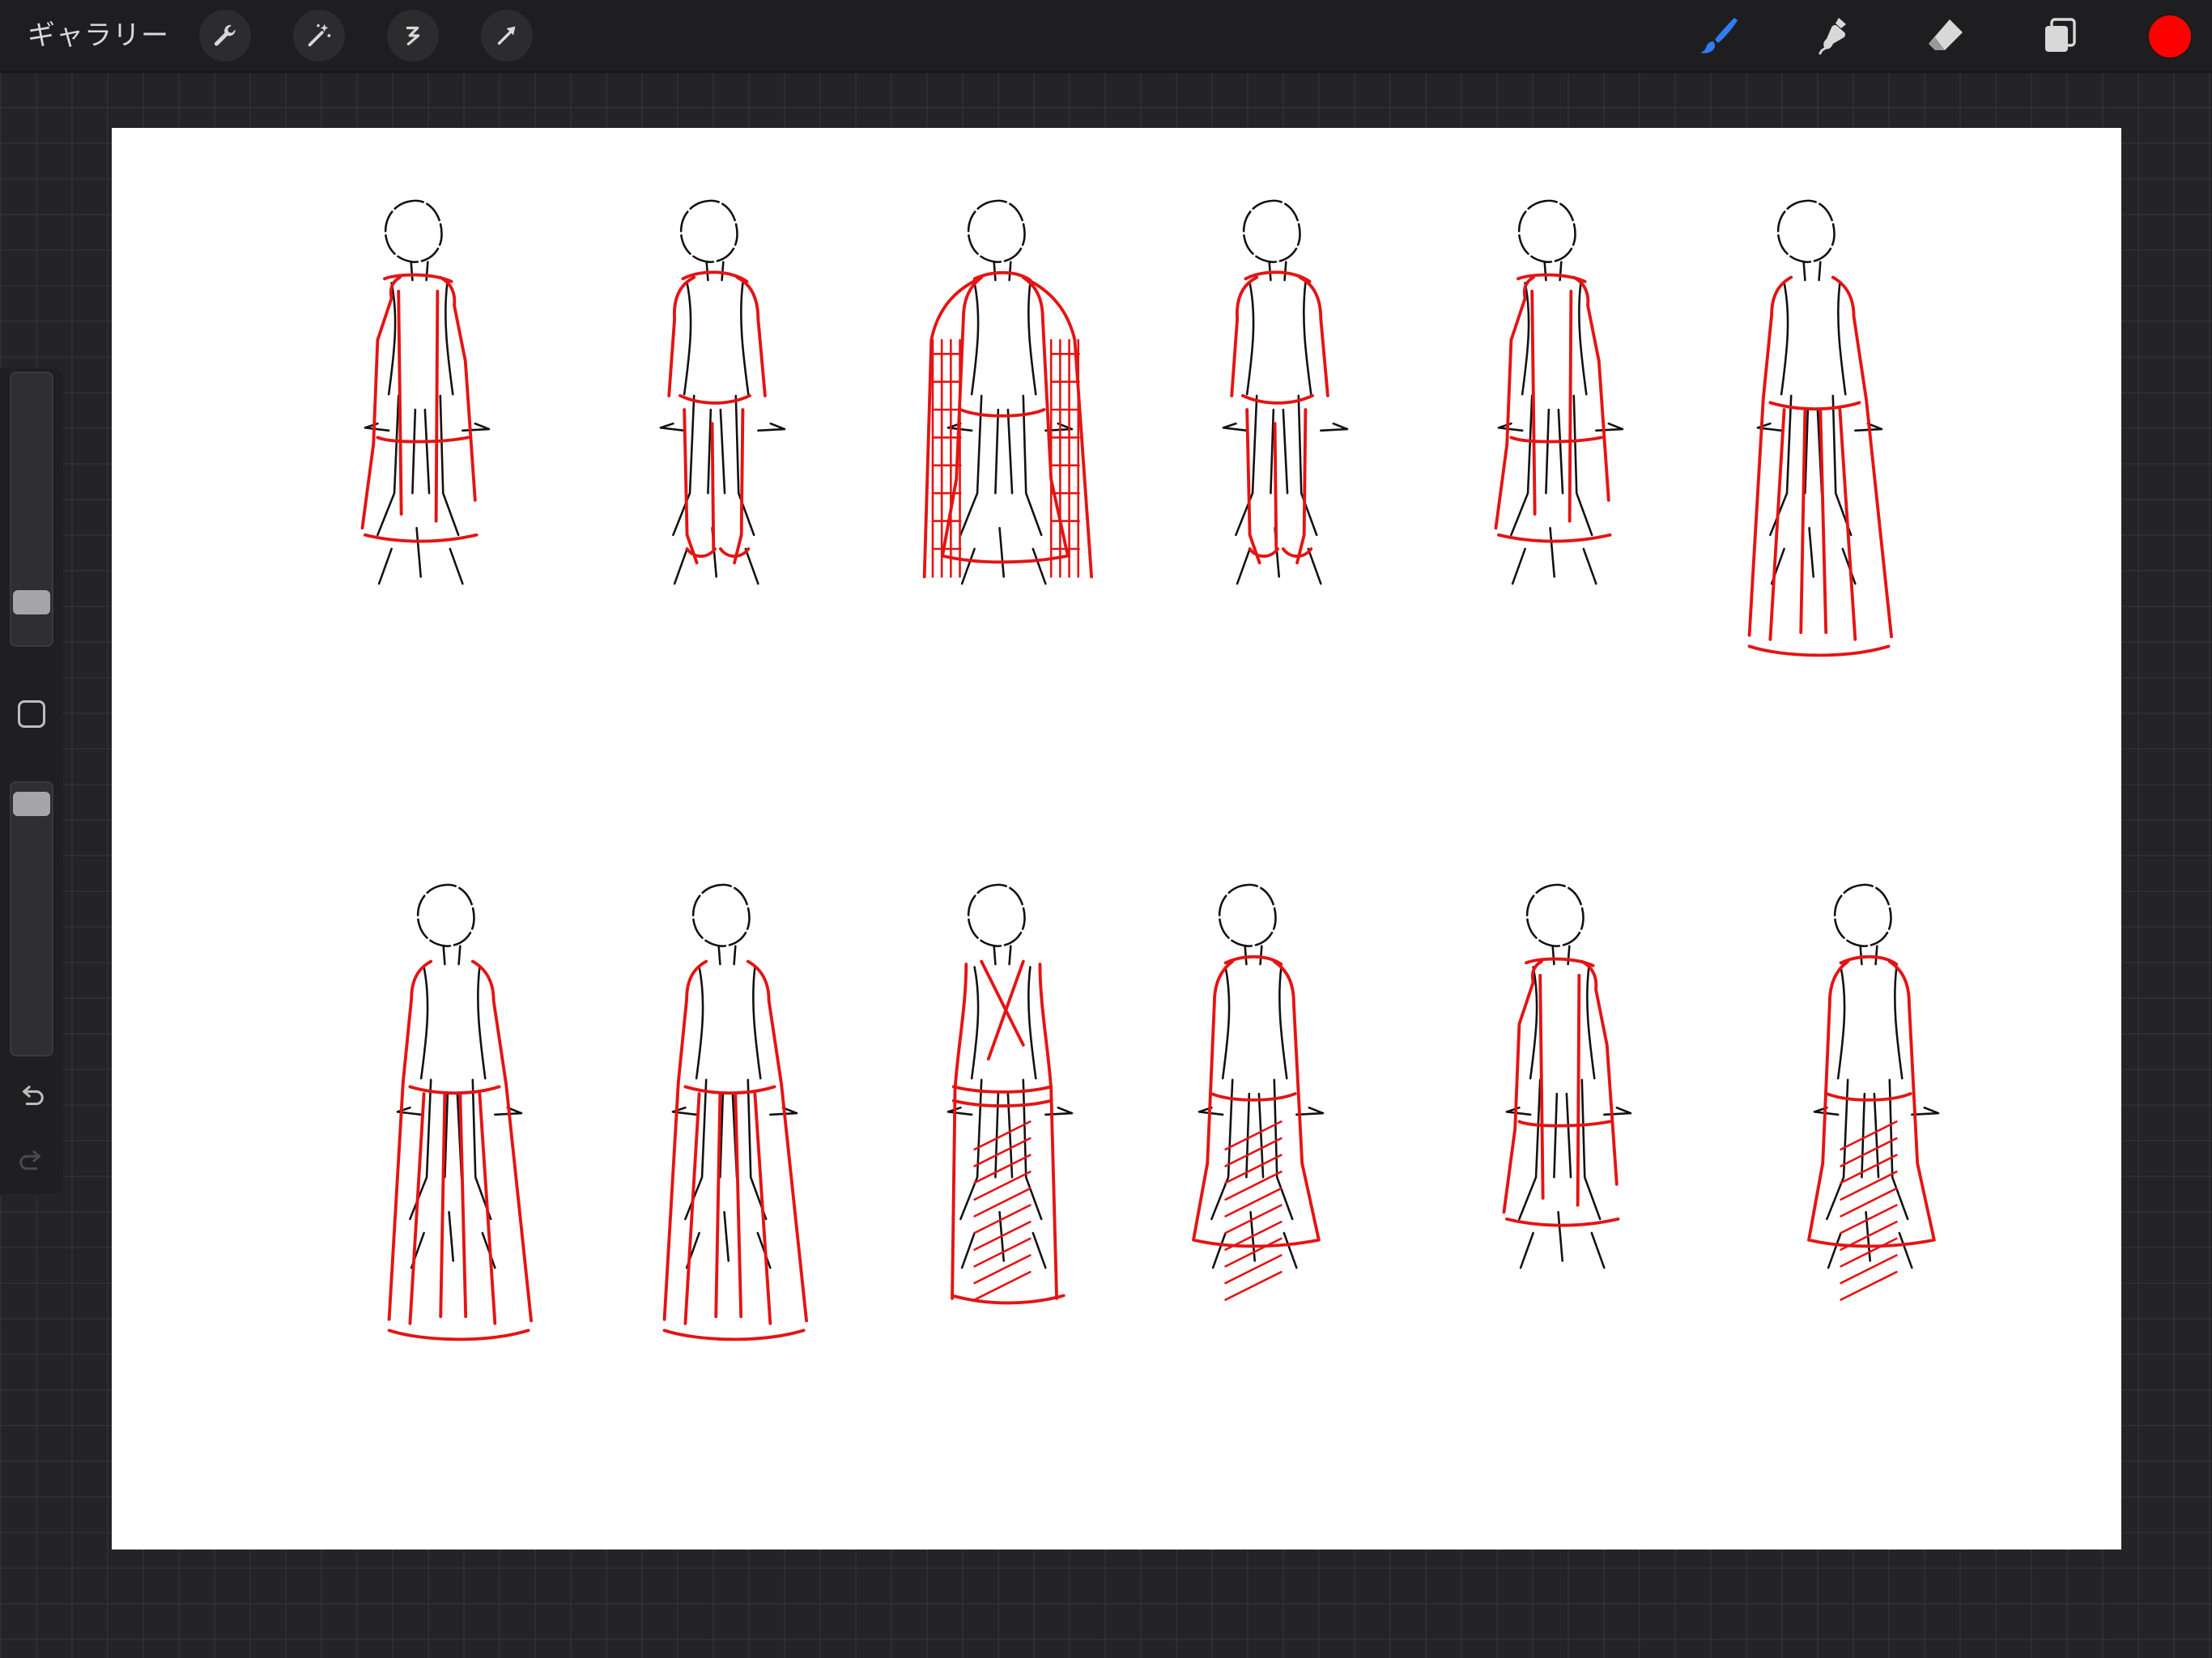 This screenshot has height=1658, width=2212. What do you see at coordinates (2170, 36) in the screenshot?
I see `color-picker-button` at bounding box center [2170, 36].